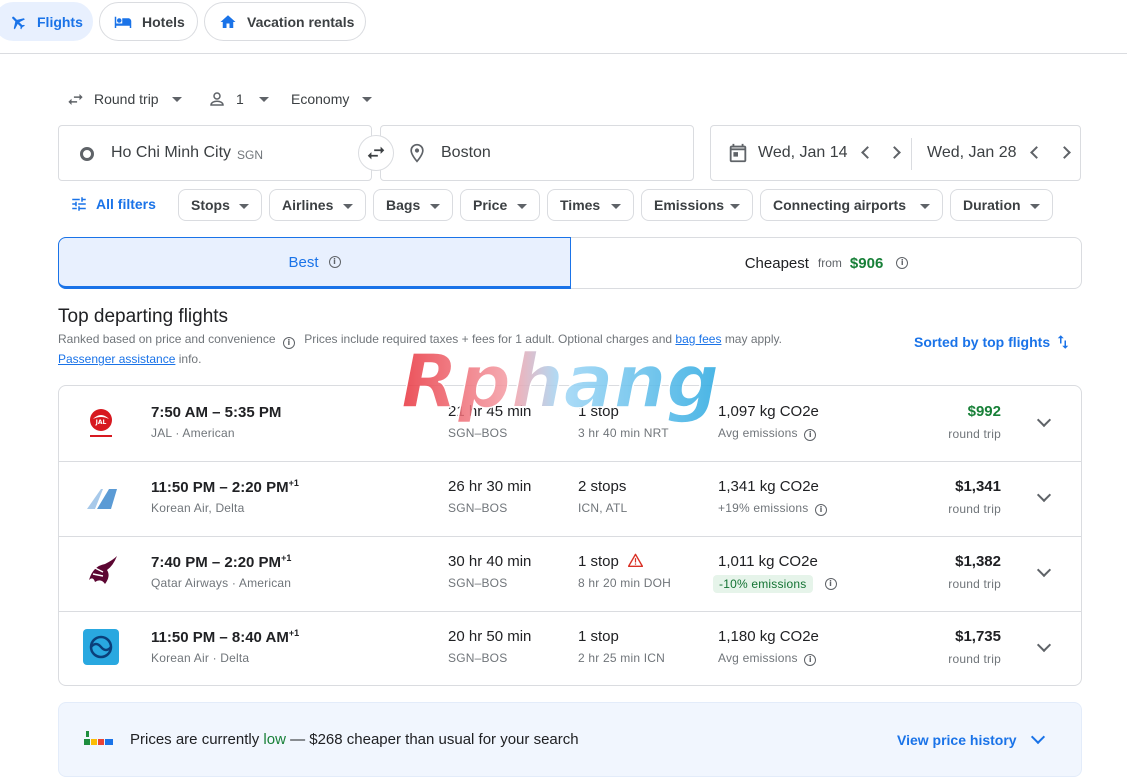 This screenshot has height=779, width=1127. I want to click on dates-field: Wed, Jan 14 Wed, Jan 28, so click(895, 153).